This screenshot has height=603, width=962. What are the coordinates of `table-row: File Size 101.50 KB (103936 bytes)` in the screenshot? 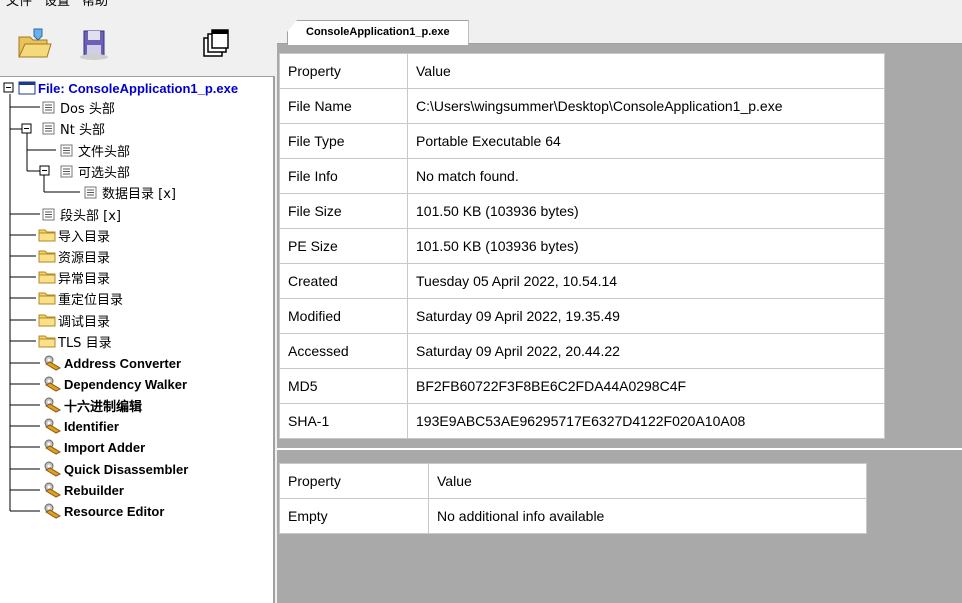 It's located at (582, 211).